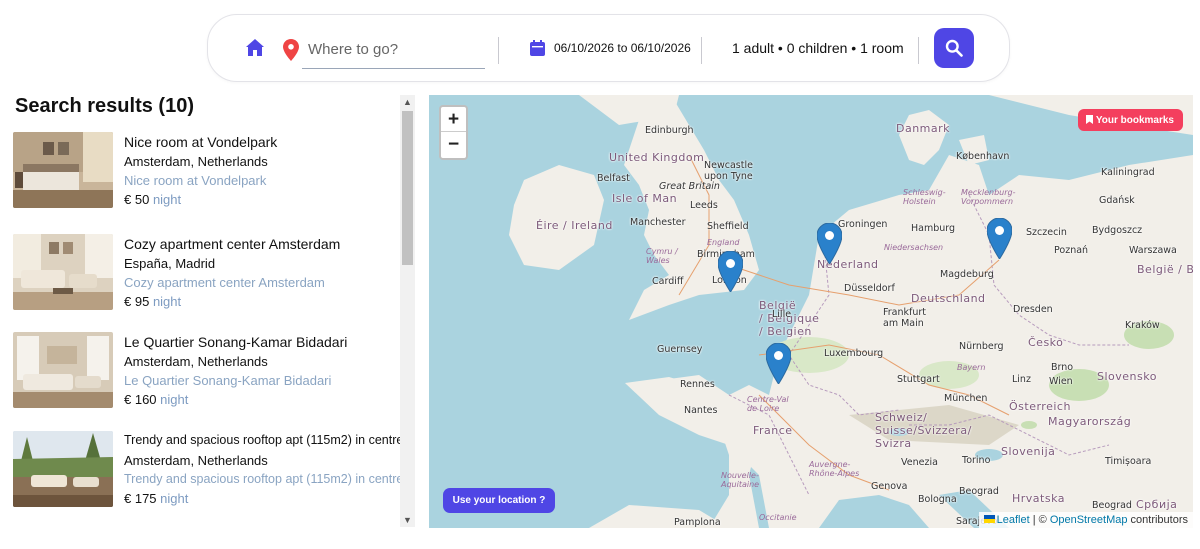 Image resolution: width=1200 pixels, height=549 pixels. What do you see at coordinates (1142, 325) in the screenshot?
I see `map-label: Kraków` at bounding box center [1142, 325].